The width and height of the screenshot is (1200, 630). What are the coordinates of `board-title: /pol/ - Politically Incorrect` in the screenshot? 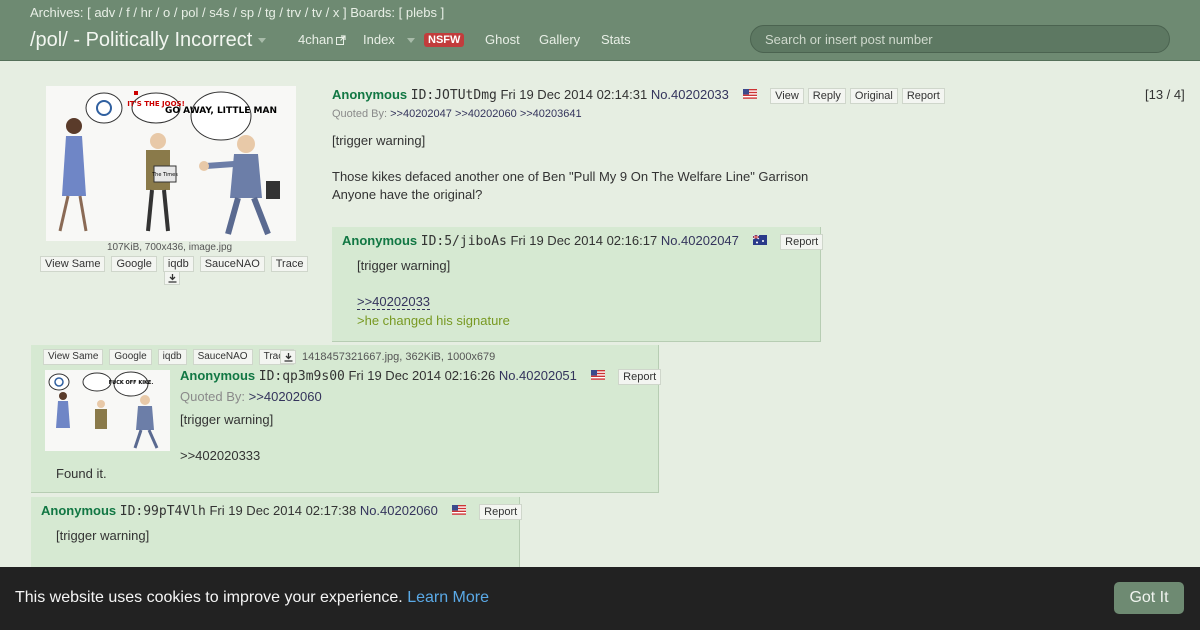 It's located at (148, 40).